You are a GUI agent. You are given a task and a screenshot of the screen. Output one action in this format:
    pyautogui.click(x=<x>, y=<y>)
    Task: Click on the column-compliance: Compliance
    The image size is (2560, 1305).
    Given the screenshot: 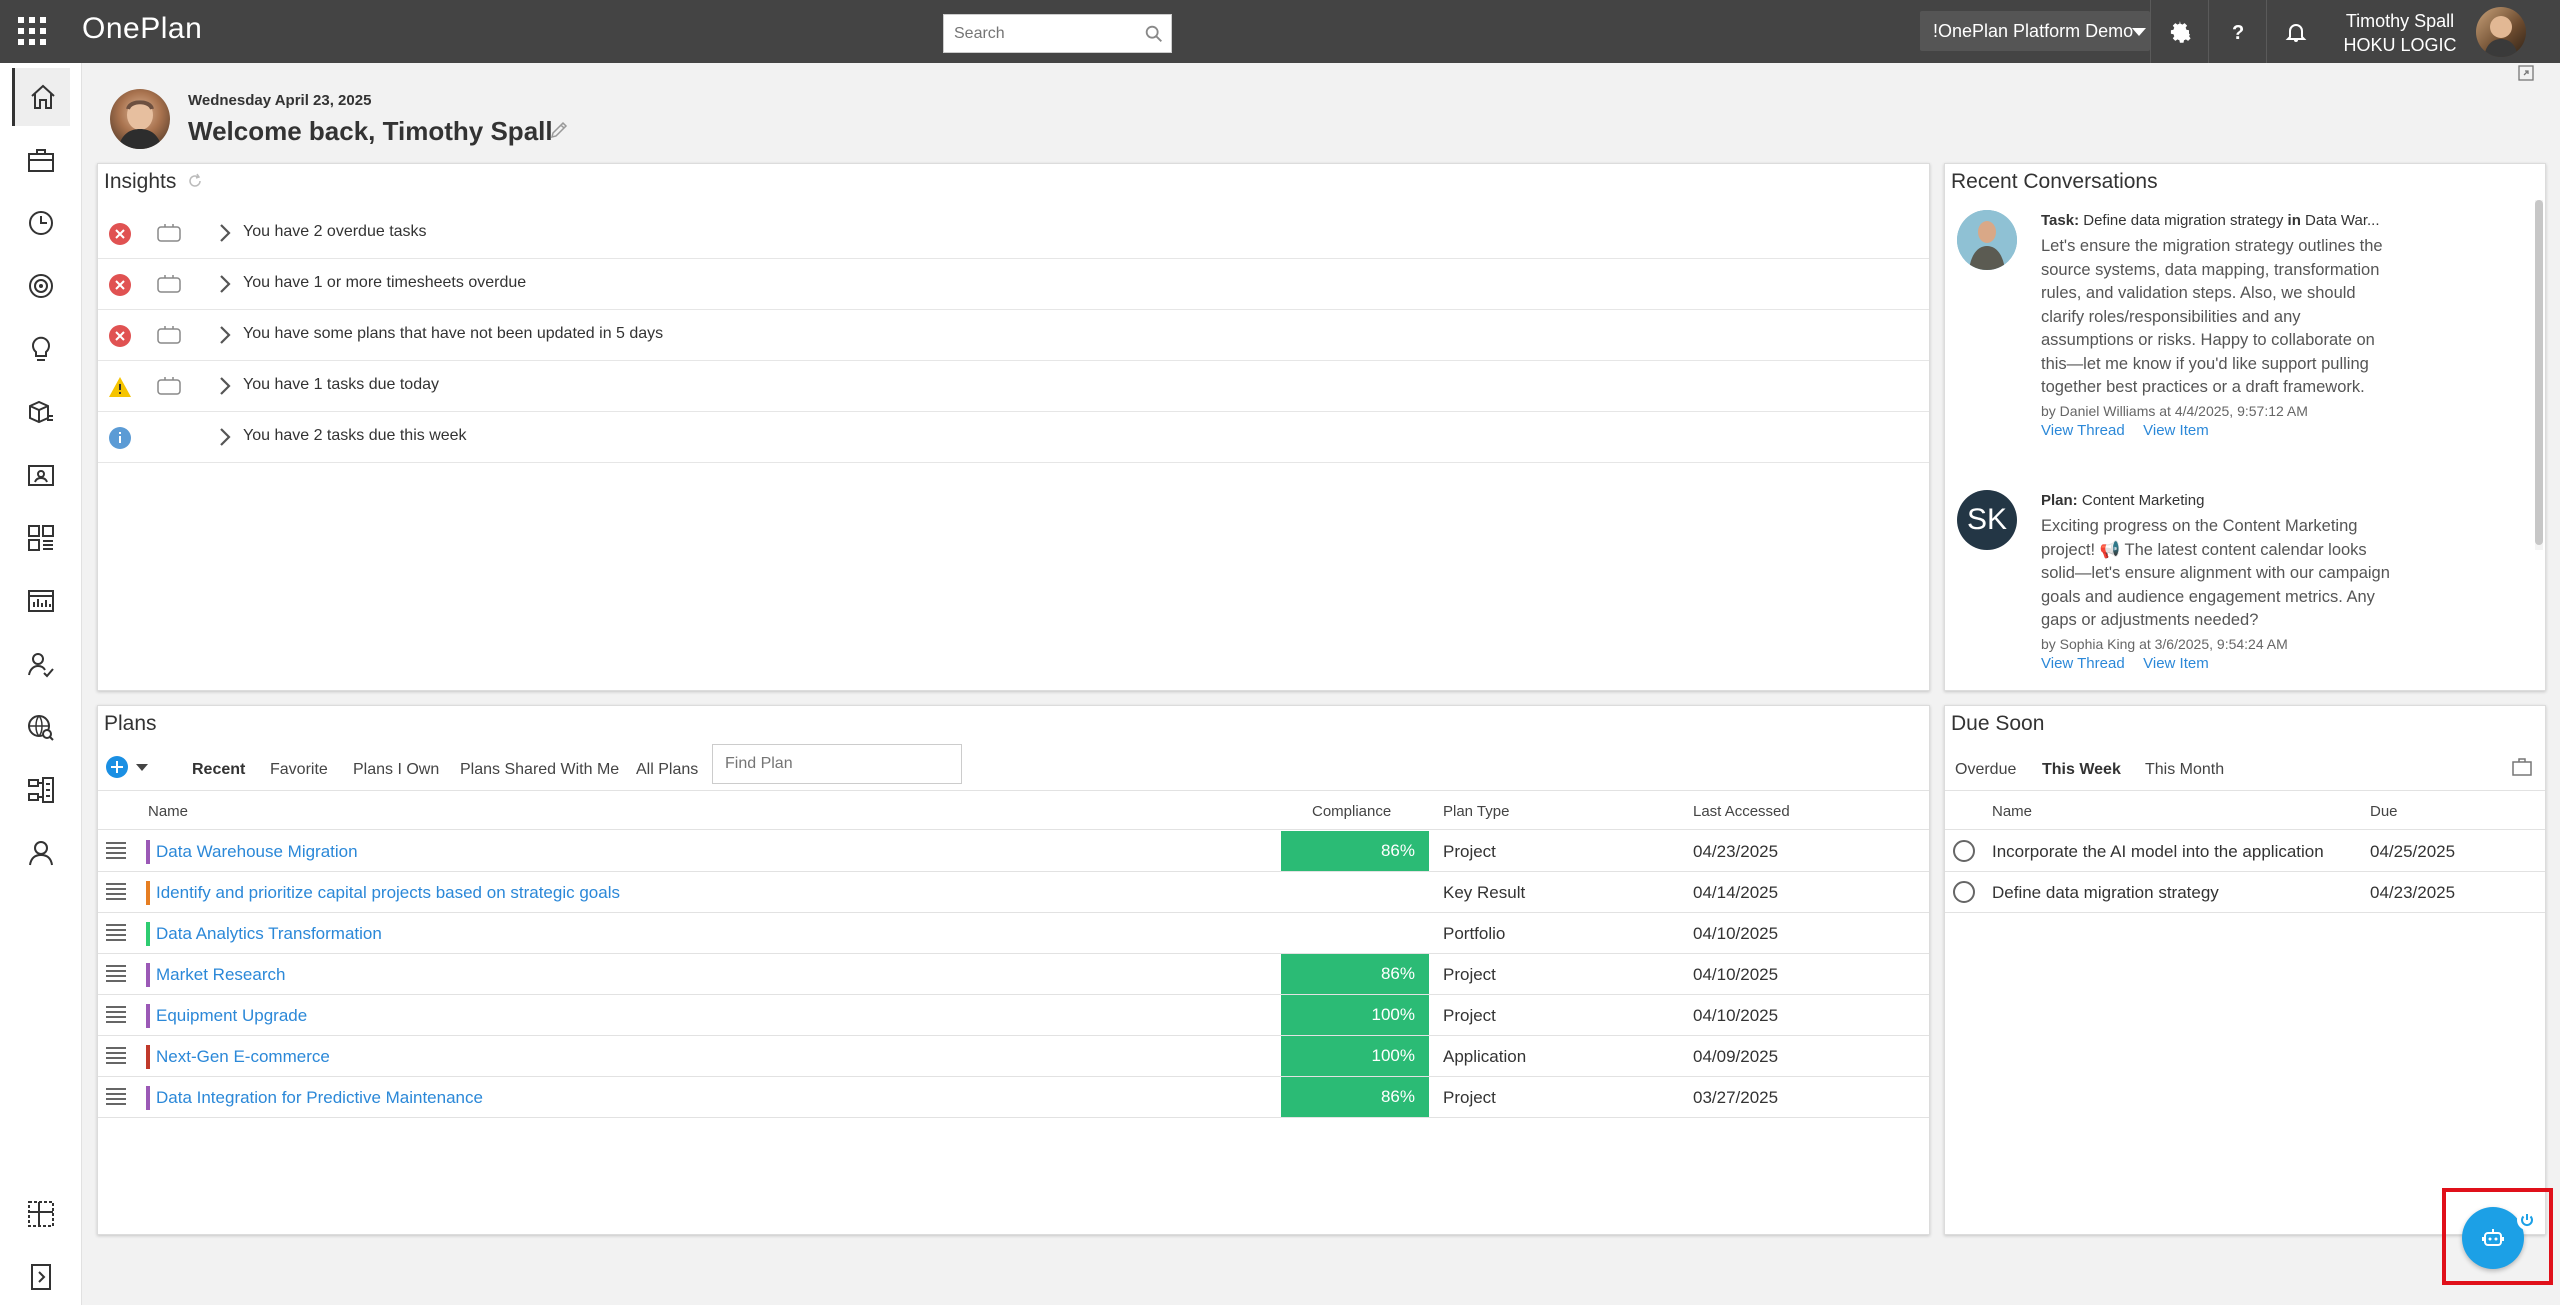 What is the action you would take?
    pyautogui.click(x=1351, y=811)
    